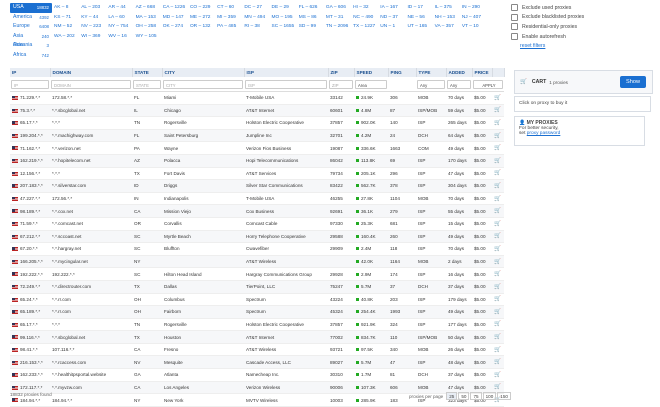 The image size is (660, 407). What do you see at coordinates (459, 72) in the screenshot?
I see `column-header: ADDED` at bounding box center [459, 72].